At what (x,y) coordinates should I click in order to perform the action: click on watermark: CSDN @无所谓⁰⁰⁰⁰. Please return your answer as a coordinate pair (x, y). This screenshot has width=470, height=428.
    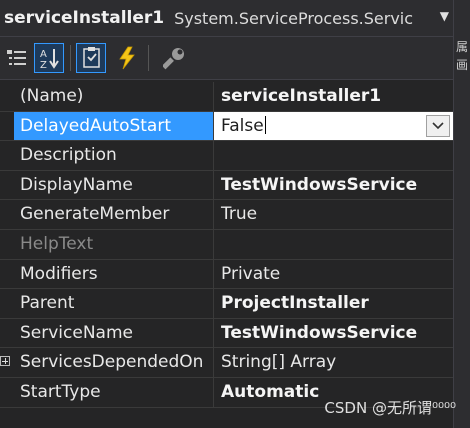
    Looking at the image, I should click on (390, 408).